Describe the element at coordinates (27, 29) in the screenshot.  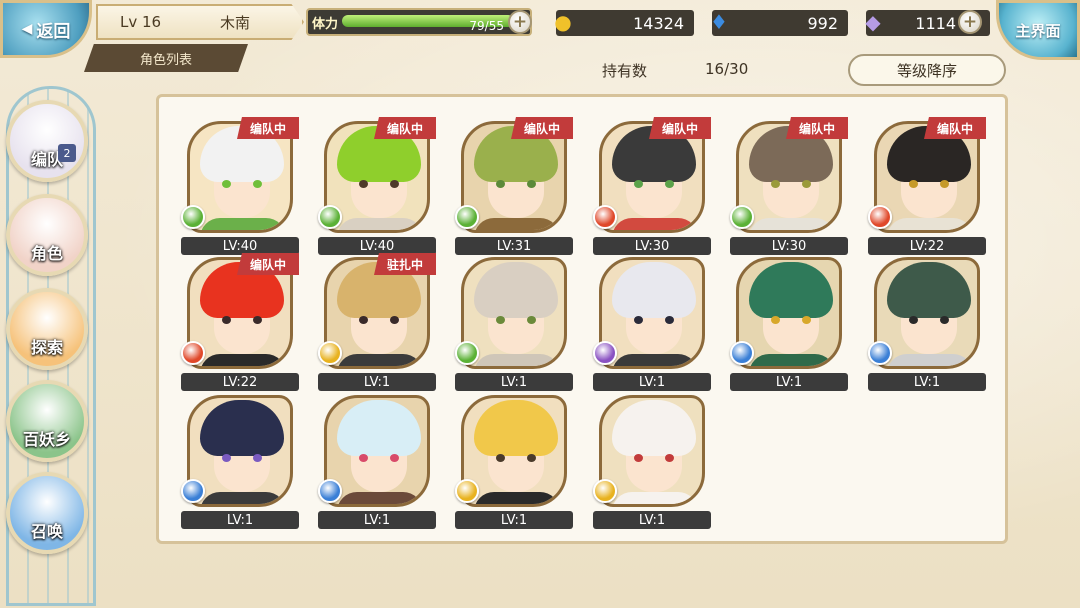
I see `back-arrow-icon: ◀` at that location.